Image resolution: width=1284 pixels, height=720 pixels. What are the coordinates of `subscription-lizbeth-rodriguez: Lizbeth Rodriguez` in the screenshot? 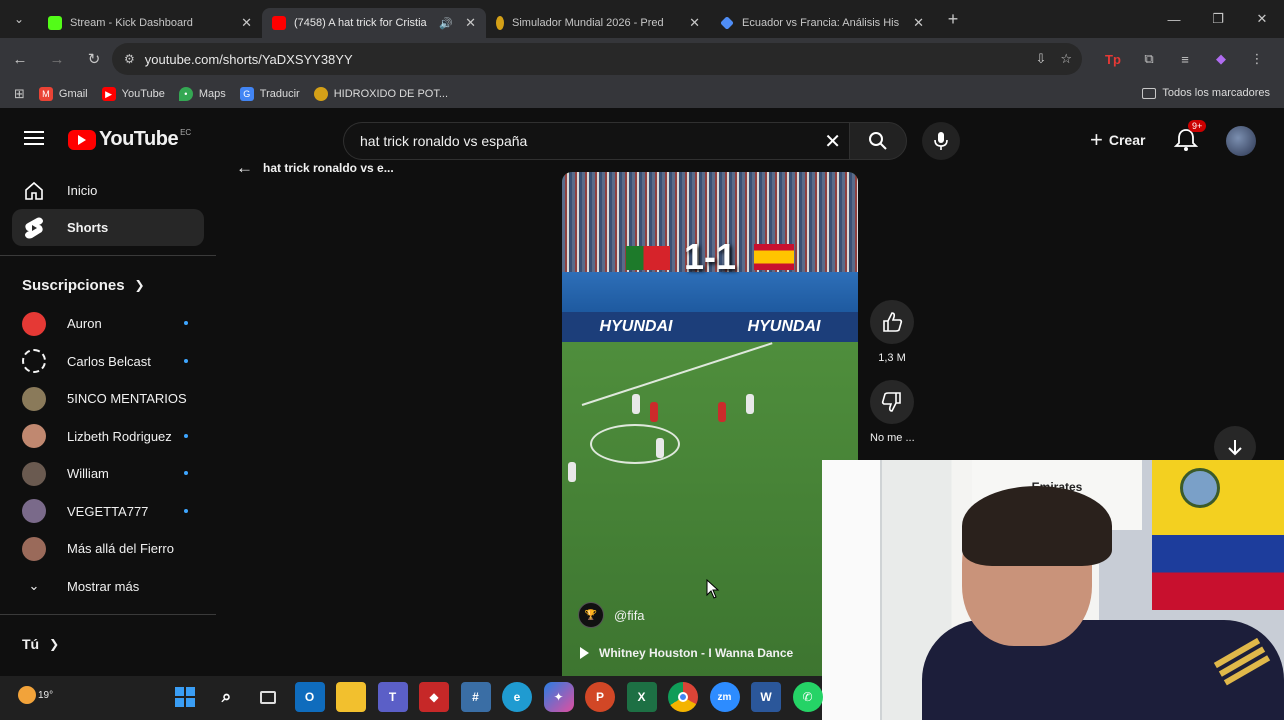 It's located at (108, 437).